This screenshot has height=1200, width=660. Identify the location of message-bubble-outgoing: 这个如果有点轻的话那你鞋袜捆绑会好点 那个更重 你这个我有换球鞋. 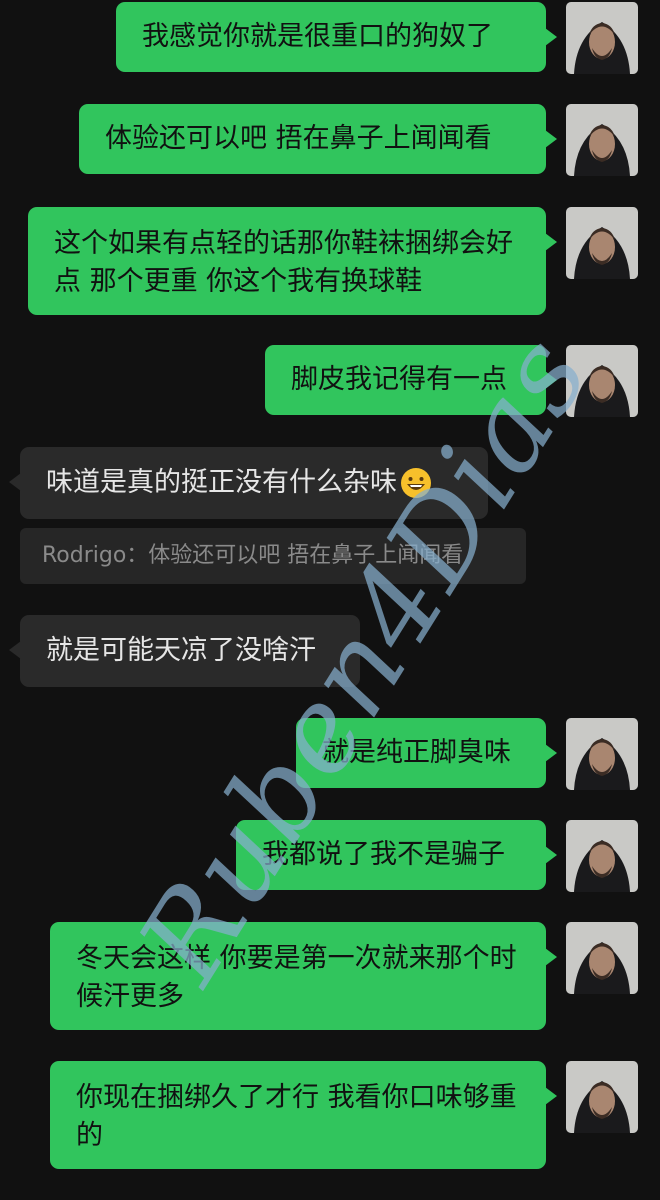
(292, 261).